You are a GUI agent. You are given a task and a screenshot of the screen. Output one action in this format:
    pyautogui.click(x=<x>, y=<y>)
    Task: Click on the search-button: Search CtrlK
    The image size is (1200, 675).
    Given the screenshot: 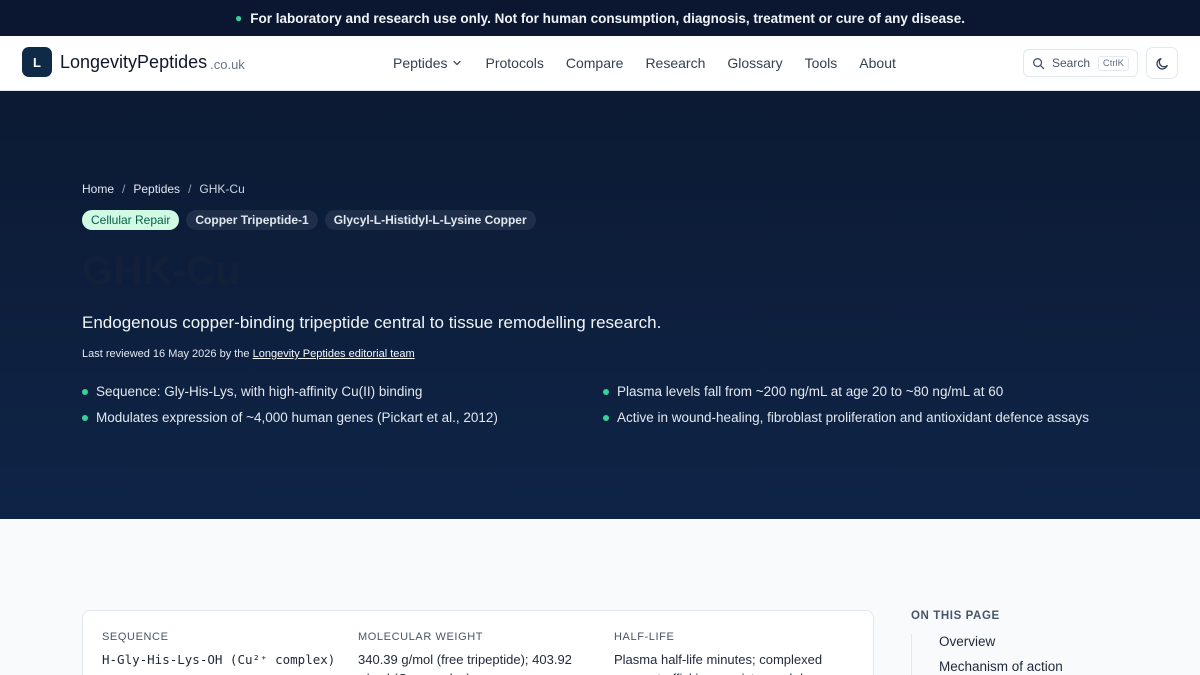 What is the action you would take?
    pyautogui.click(x=1080, y=63)
    